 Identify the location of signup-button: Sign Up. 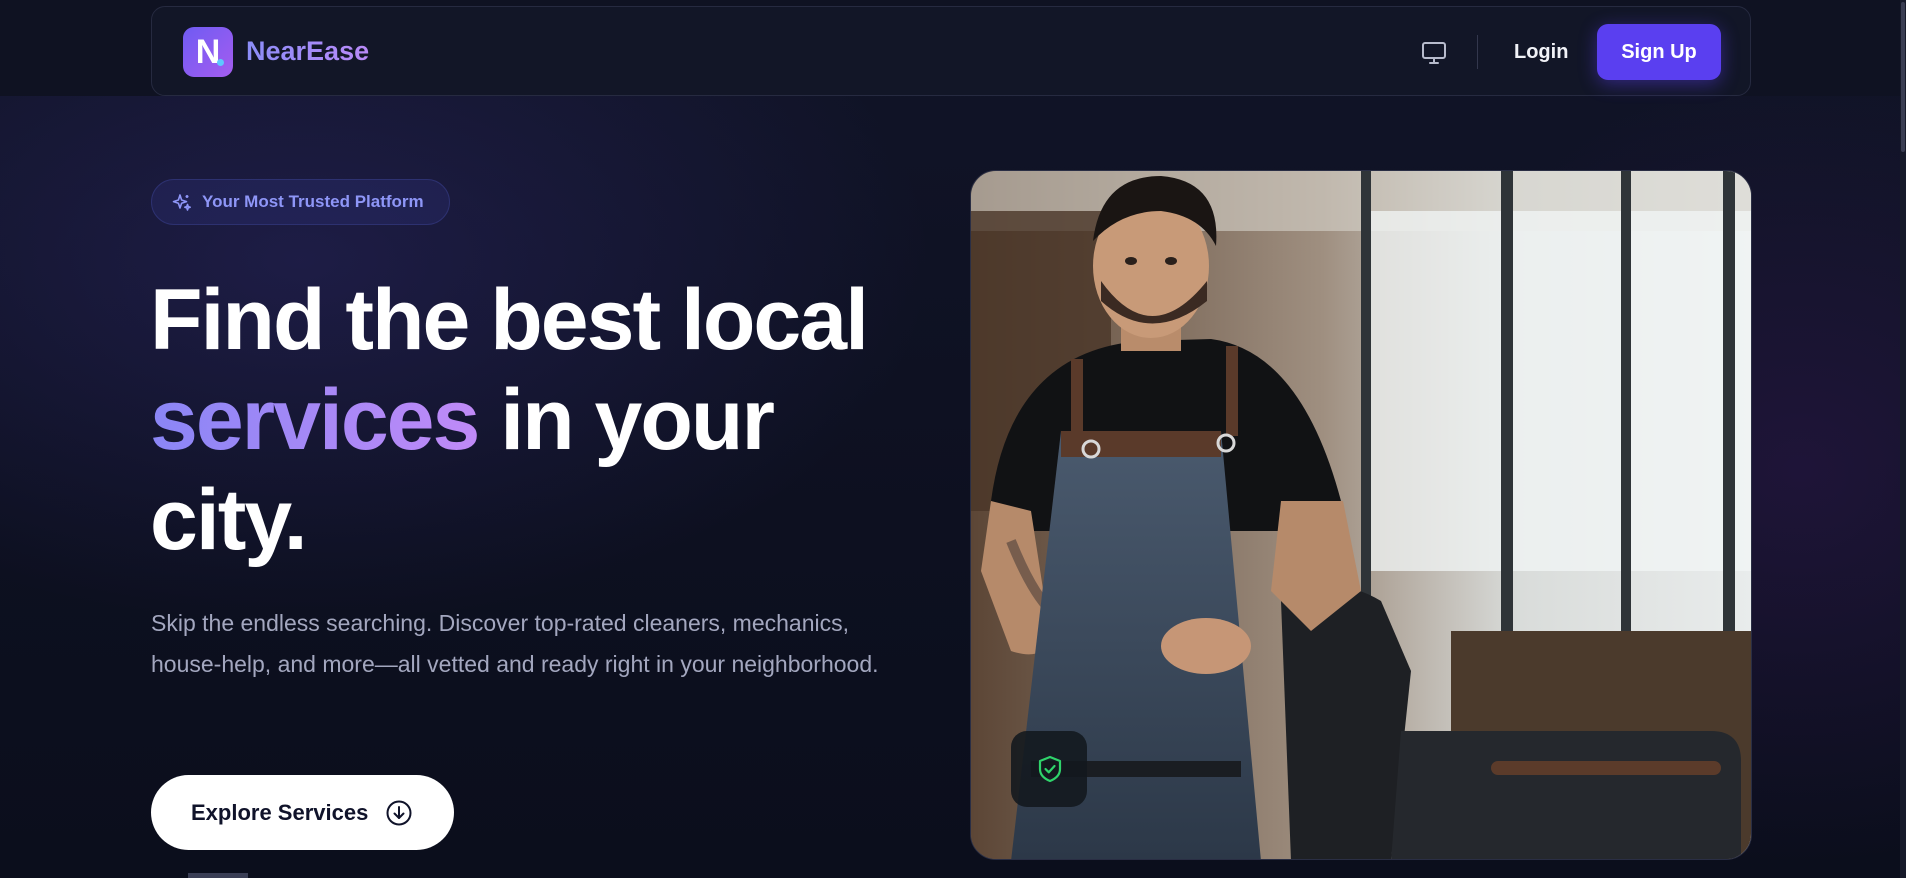
(1659, 52).